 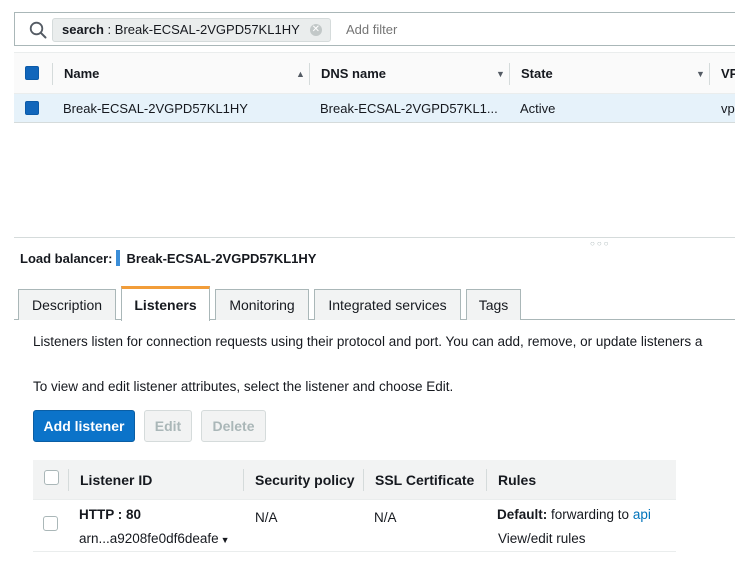 I want to click on tab-description: Description, so click(x=67, y=304).